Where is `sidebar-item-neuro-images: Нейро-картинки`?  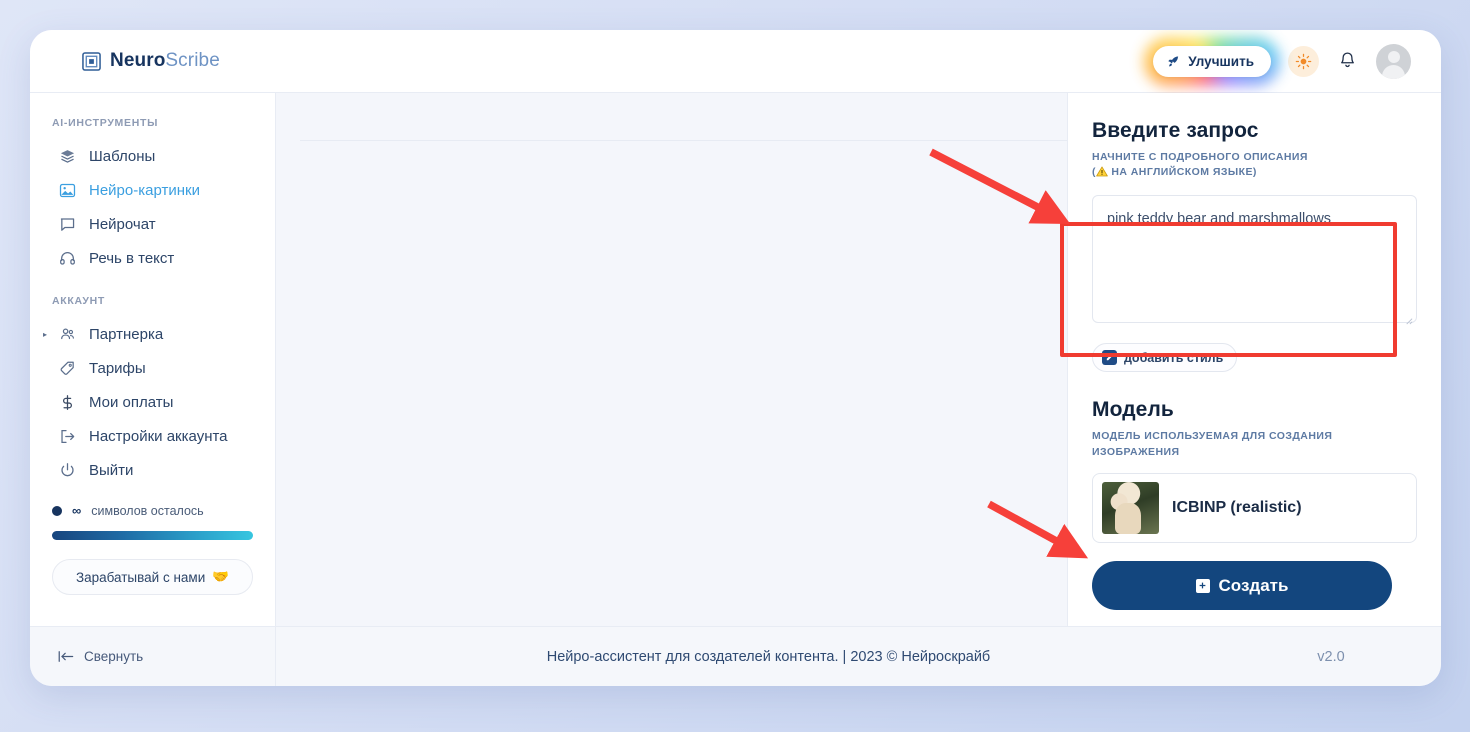 sidebar-item-neuro-images: Нейро-картинки is located at coordinates (152, 190).